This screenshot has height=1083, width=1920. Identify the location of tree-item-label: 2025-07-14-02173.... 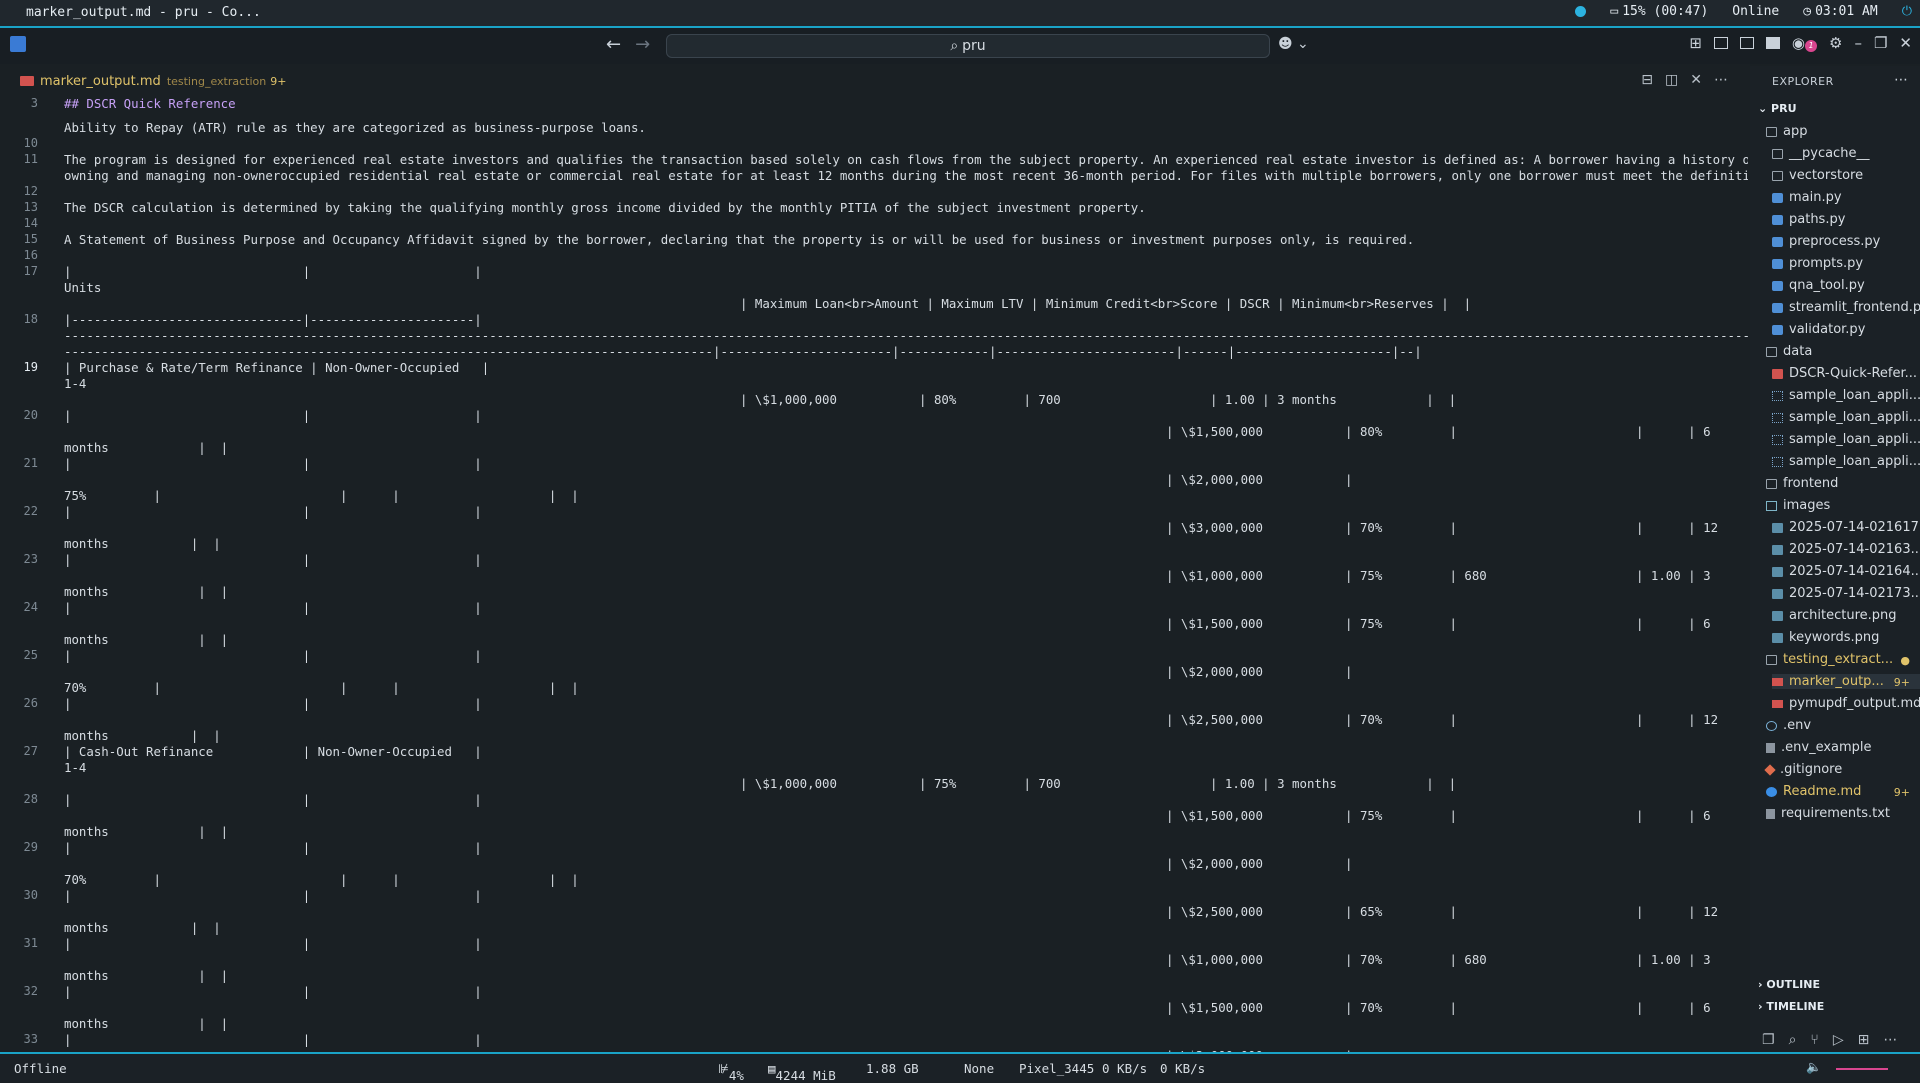
(1854, 593).